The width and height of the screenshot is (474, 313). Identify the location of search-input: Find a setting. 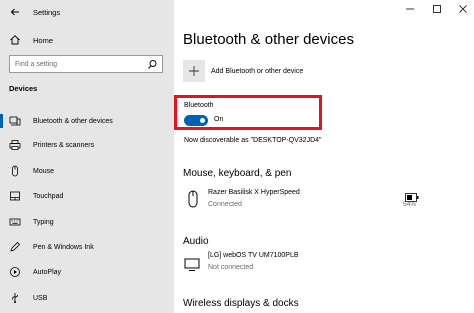
(86, 64).